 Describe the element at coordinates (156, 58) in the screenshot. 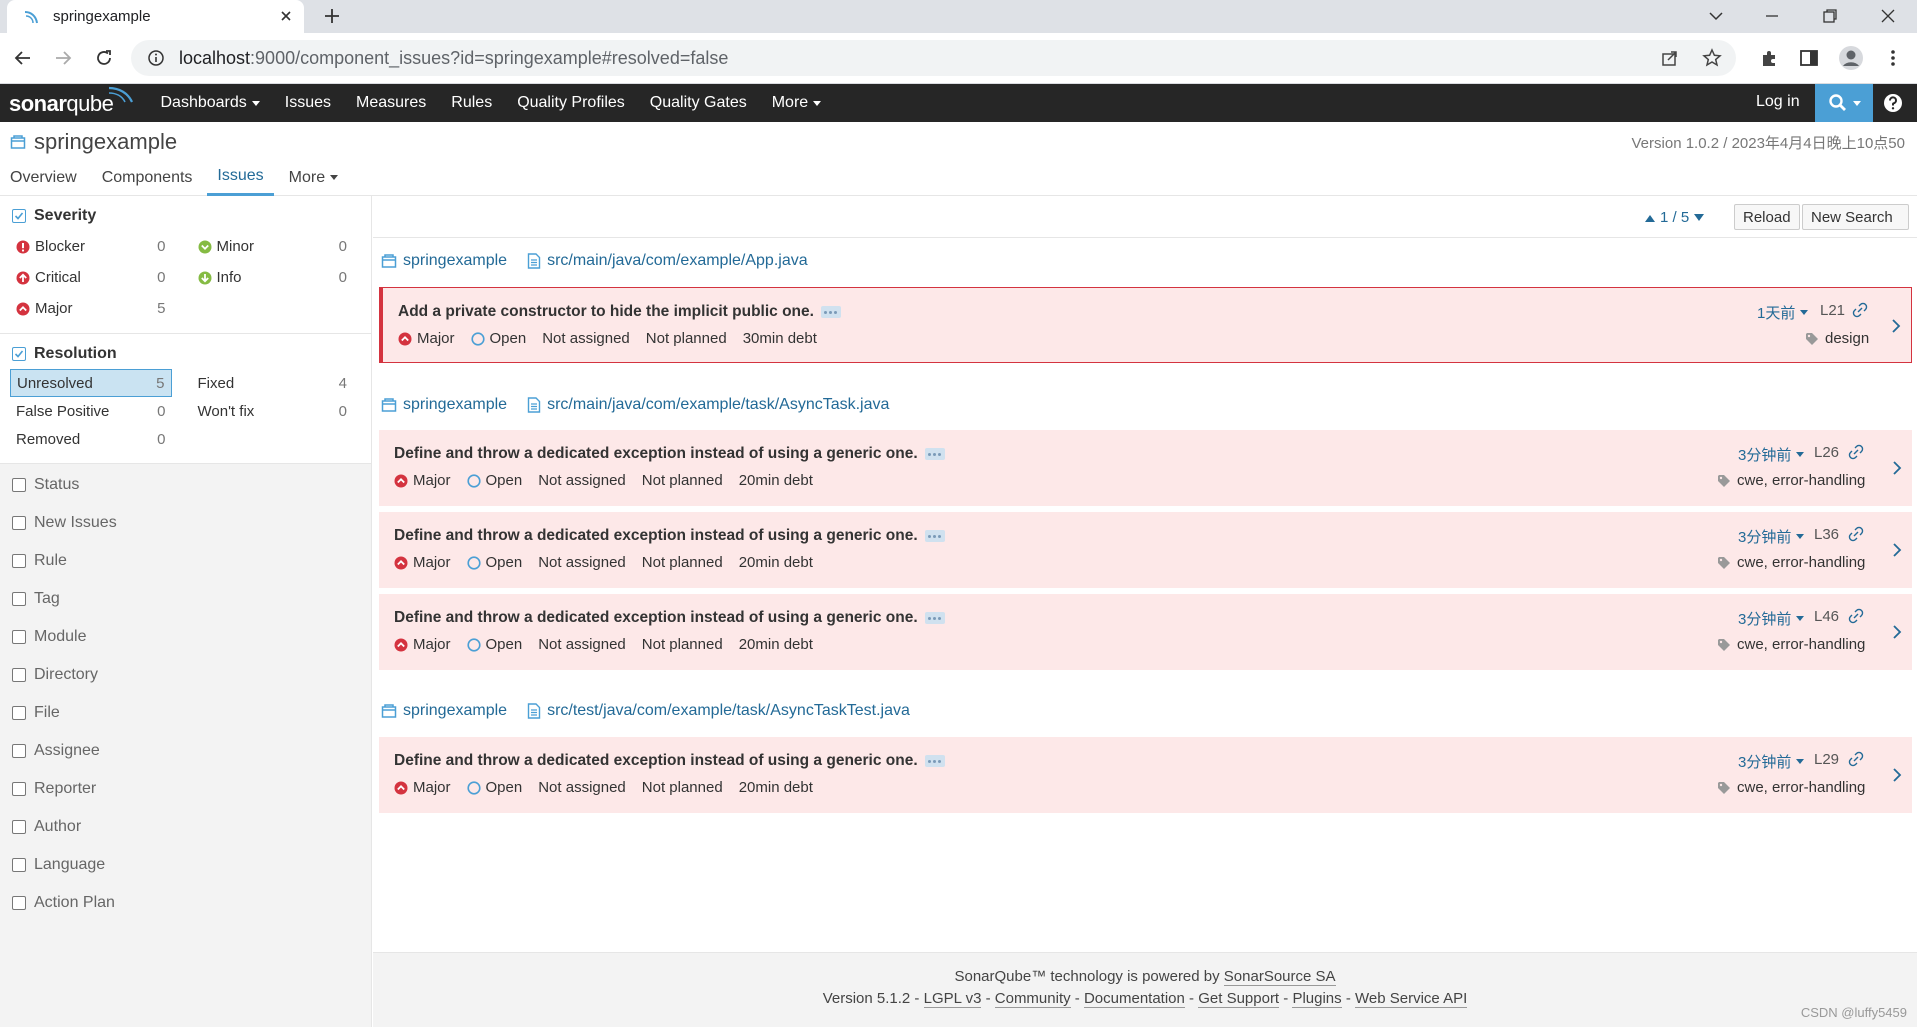

I see `site-info-icon` at that location.